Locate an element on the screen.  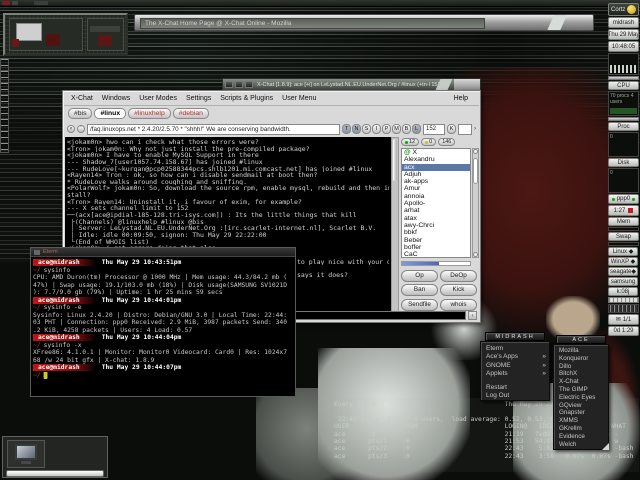
user-action-button: Sendfile is located at coordinates (419, 304).